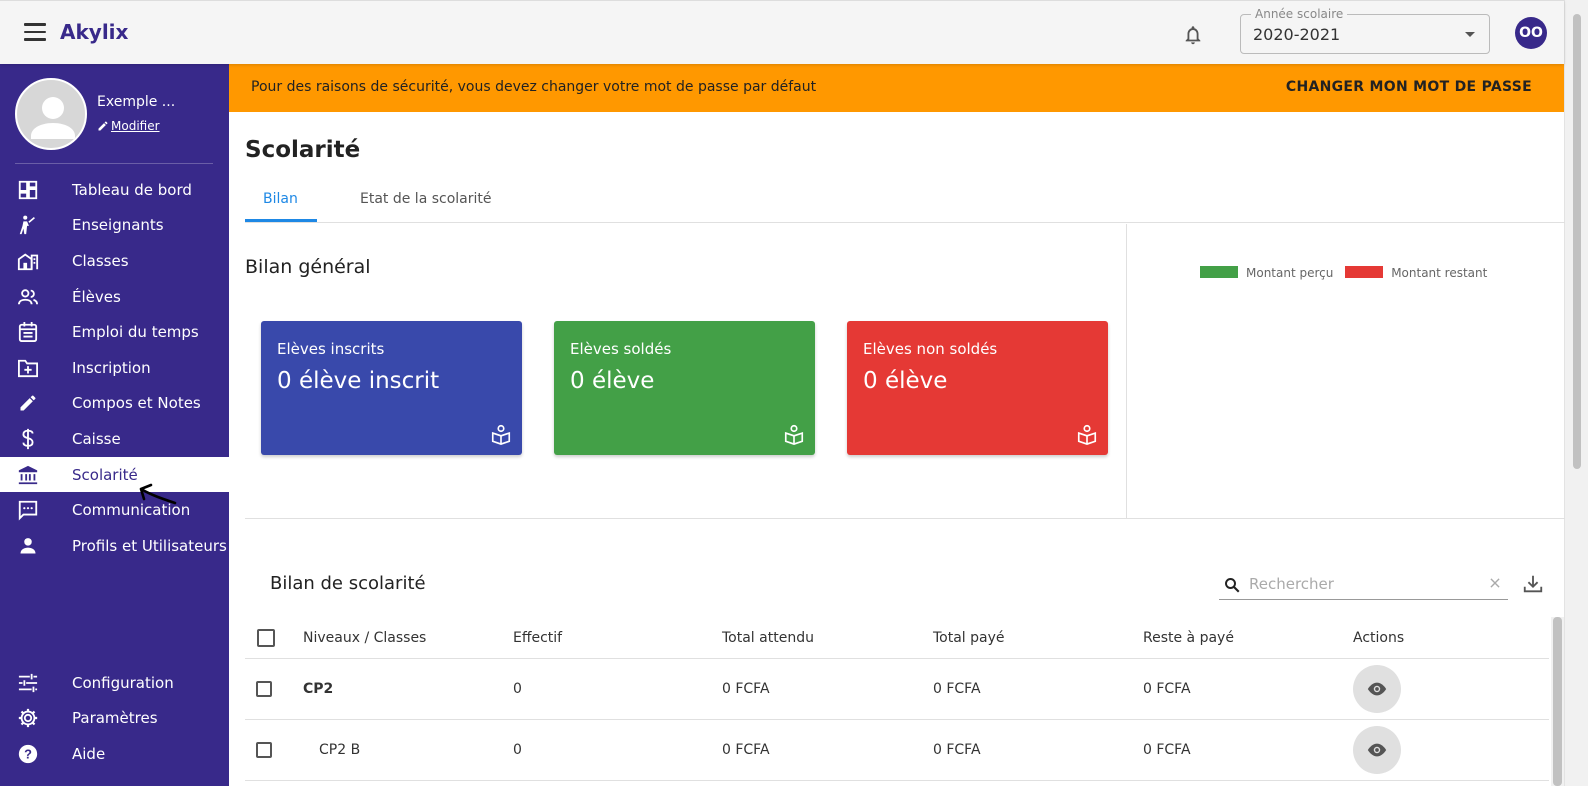 The height and width of the screenshot is (786, 1588). Describe the element at coordinates (364, 638) in the screenshot. I see `column-header: Niveaux / Classes` at that location.